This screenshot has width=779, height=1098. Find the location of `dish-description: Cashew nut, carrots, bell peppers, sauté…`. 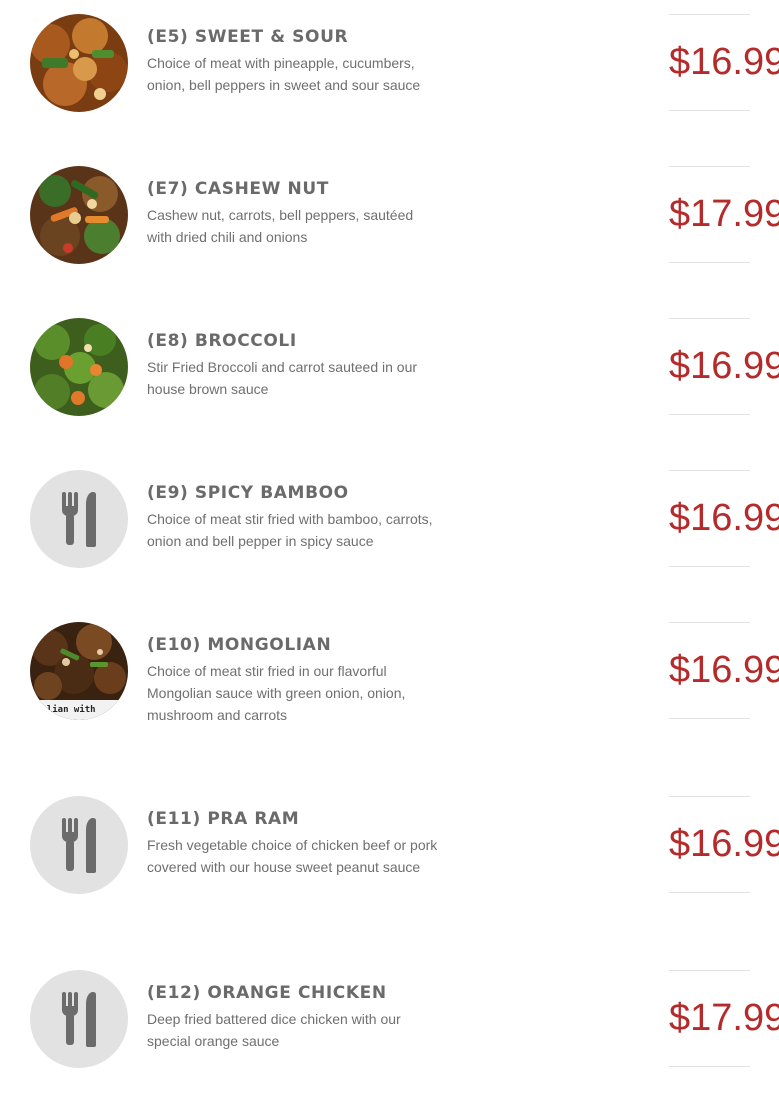

dish-description: Cashew nut, carrots, bell peppers, sauté… is located at coordinates (280, 226).